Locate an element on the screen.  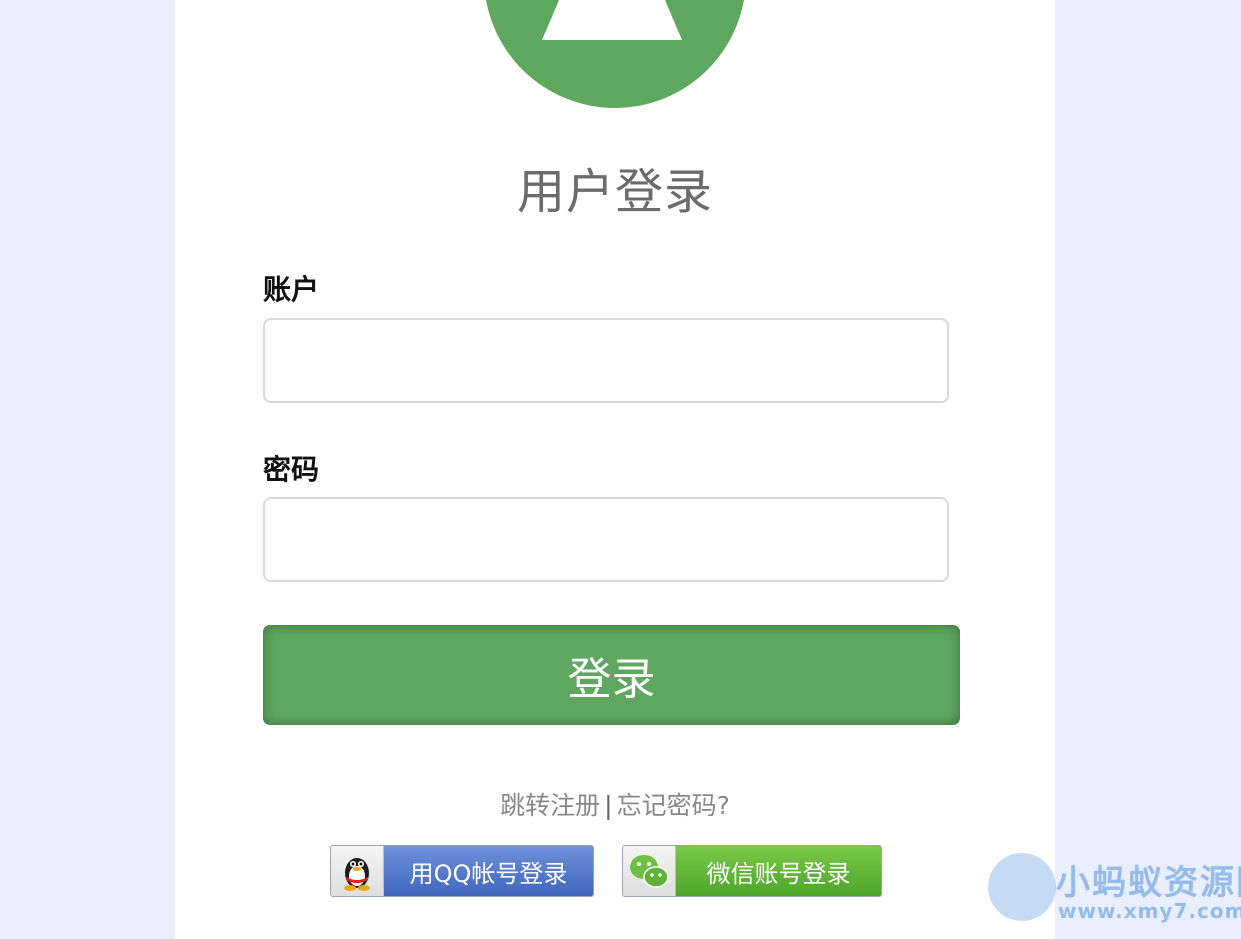
register-link: 跳转注册 is located at coordinates (550, 805).